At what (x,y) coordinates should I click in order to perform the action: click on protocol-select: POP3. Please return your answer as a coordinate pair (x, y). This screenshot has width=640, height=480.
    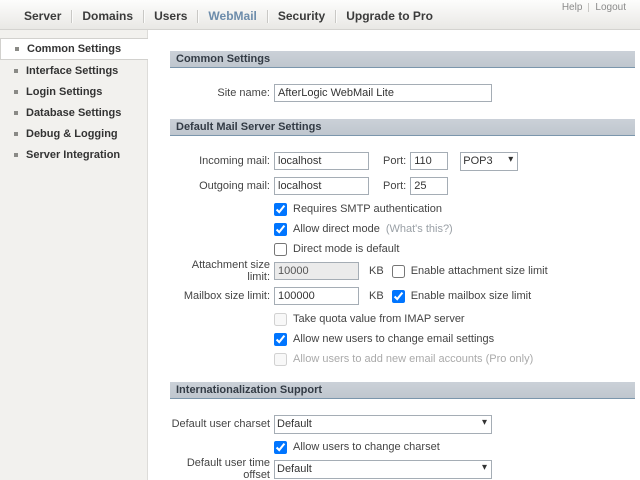
    Looking at the image, I should click on (489, 161).